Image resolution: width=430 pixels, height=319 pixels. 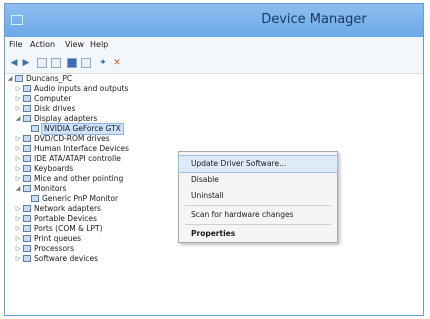 What do you see at coordinates (214, 46) in the screenshot?
I see `menu-bar: File Action View Help` at bounding box center [214, 46].